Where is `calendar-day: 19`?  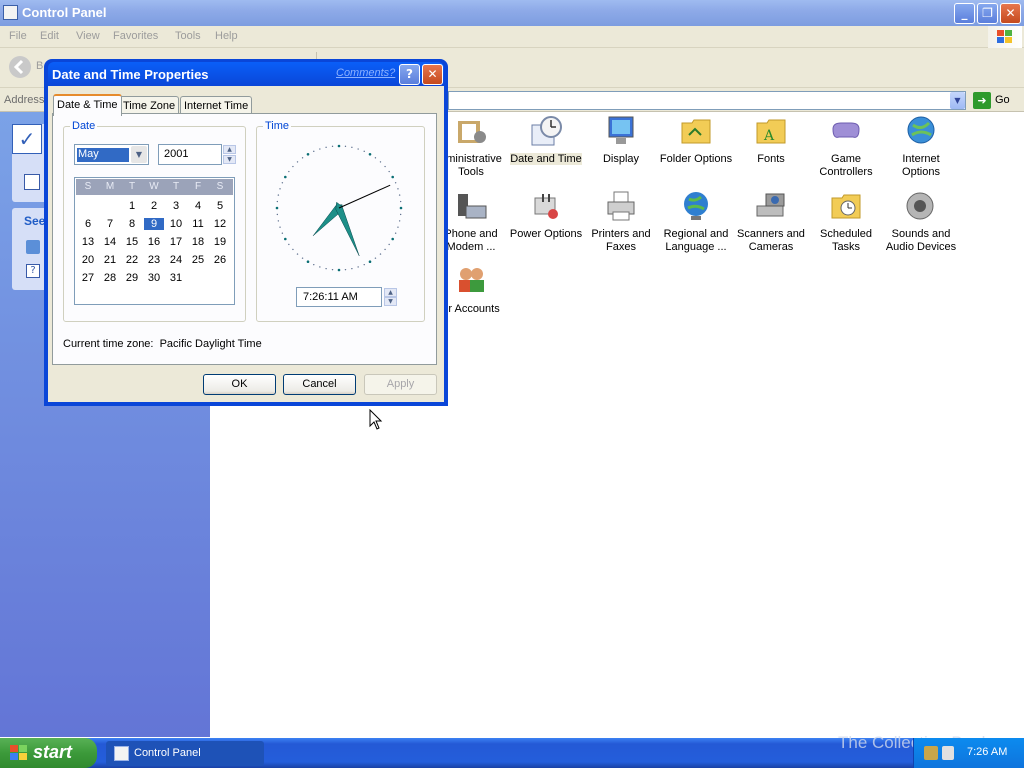 calendar-day: 19 is located at coordinates (220, 242).